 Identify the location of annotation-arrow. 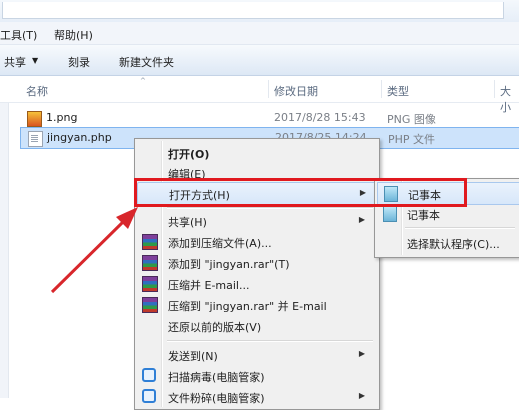
(94, 250).